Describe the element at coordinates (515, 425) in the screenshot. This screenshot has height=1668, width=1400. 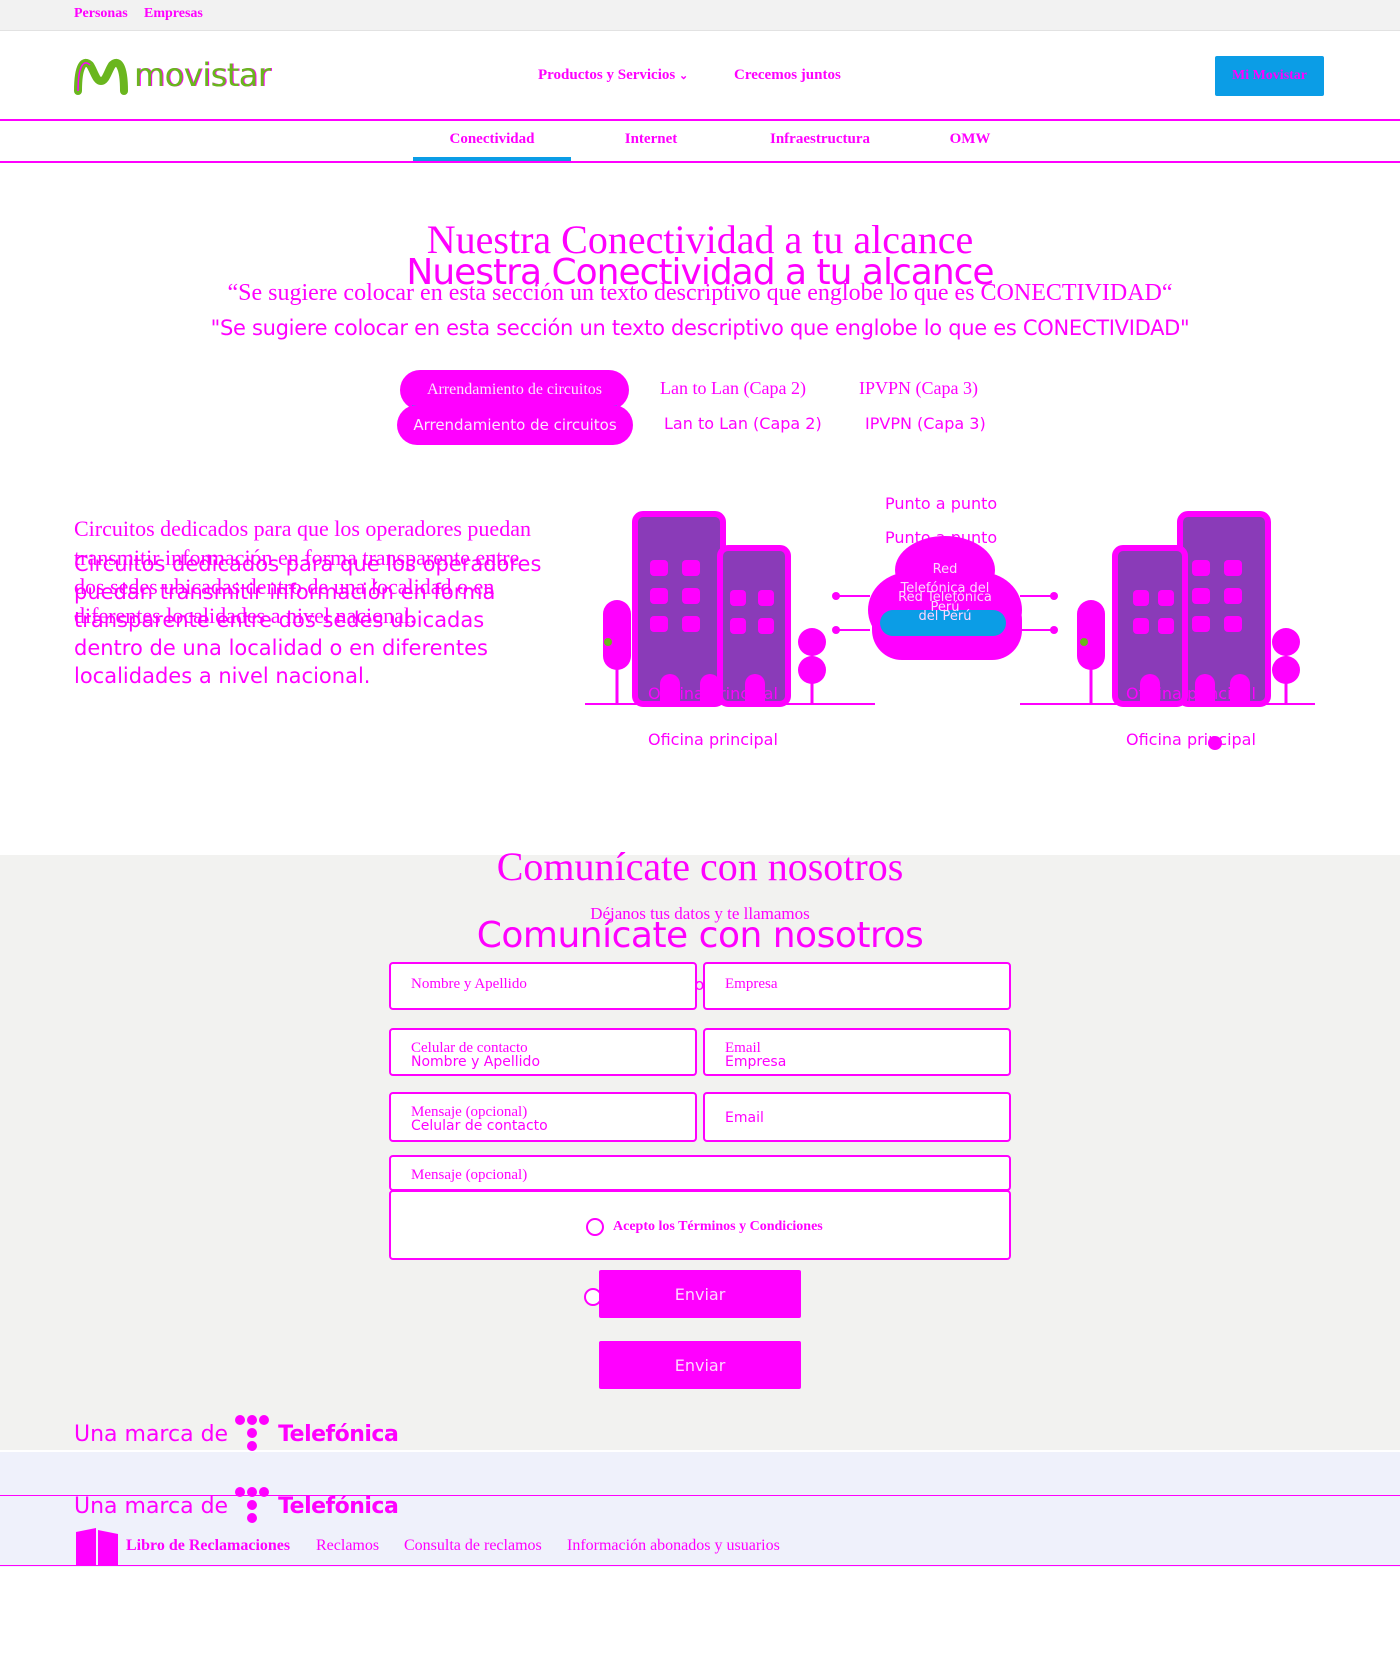
I see `option-arrendamiento-overlay: Arrendamiento de circuitos` at that location.